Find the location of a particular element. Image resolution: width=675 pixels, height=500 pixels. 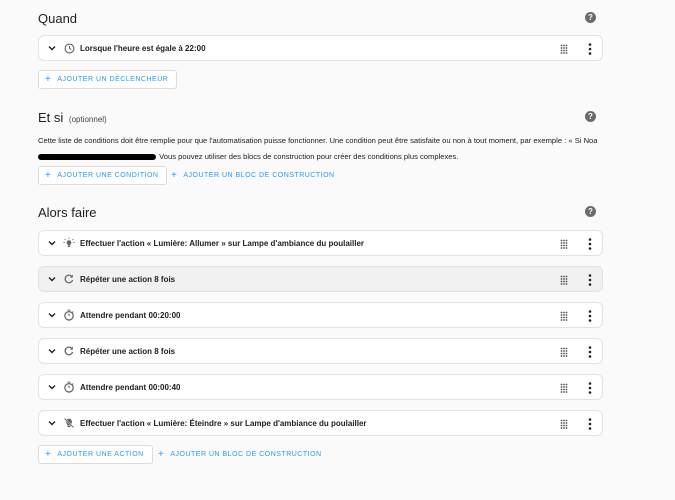

conditions-help-icon: ? is located at coordinates (590, 116).